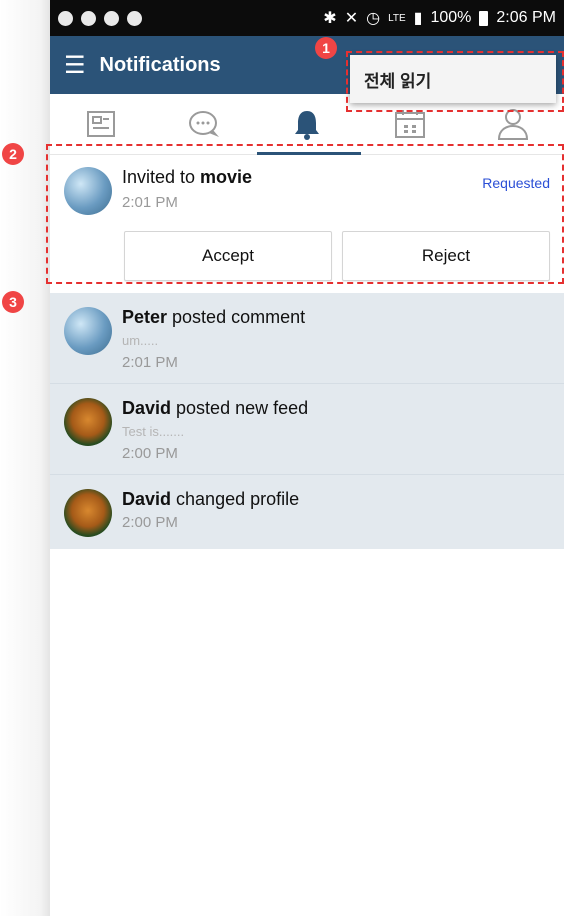 Image resolution: width=564 pixels, height=916 pixels. What do you see at coordinates (409, 124) in the screenshot?
I see `calendar-icon` at bounding box center [409, 124].